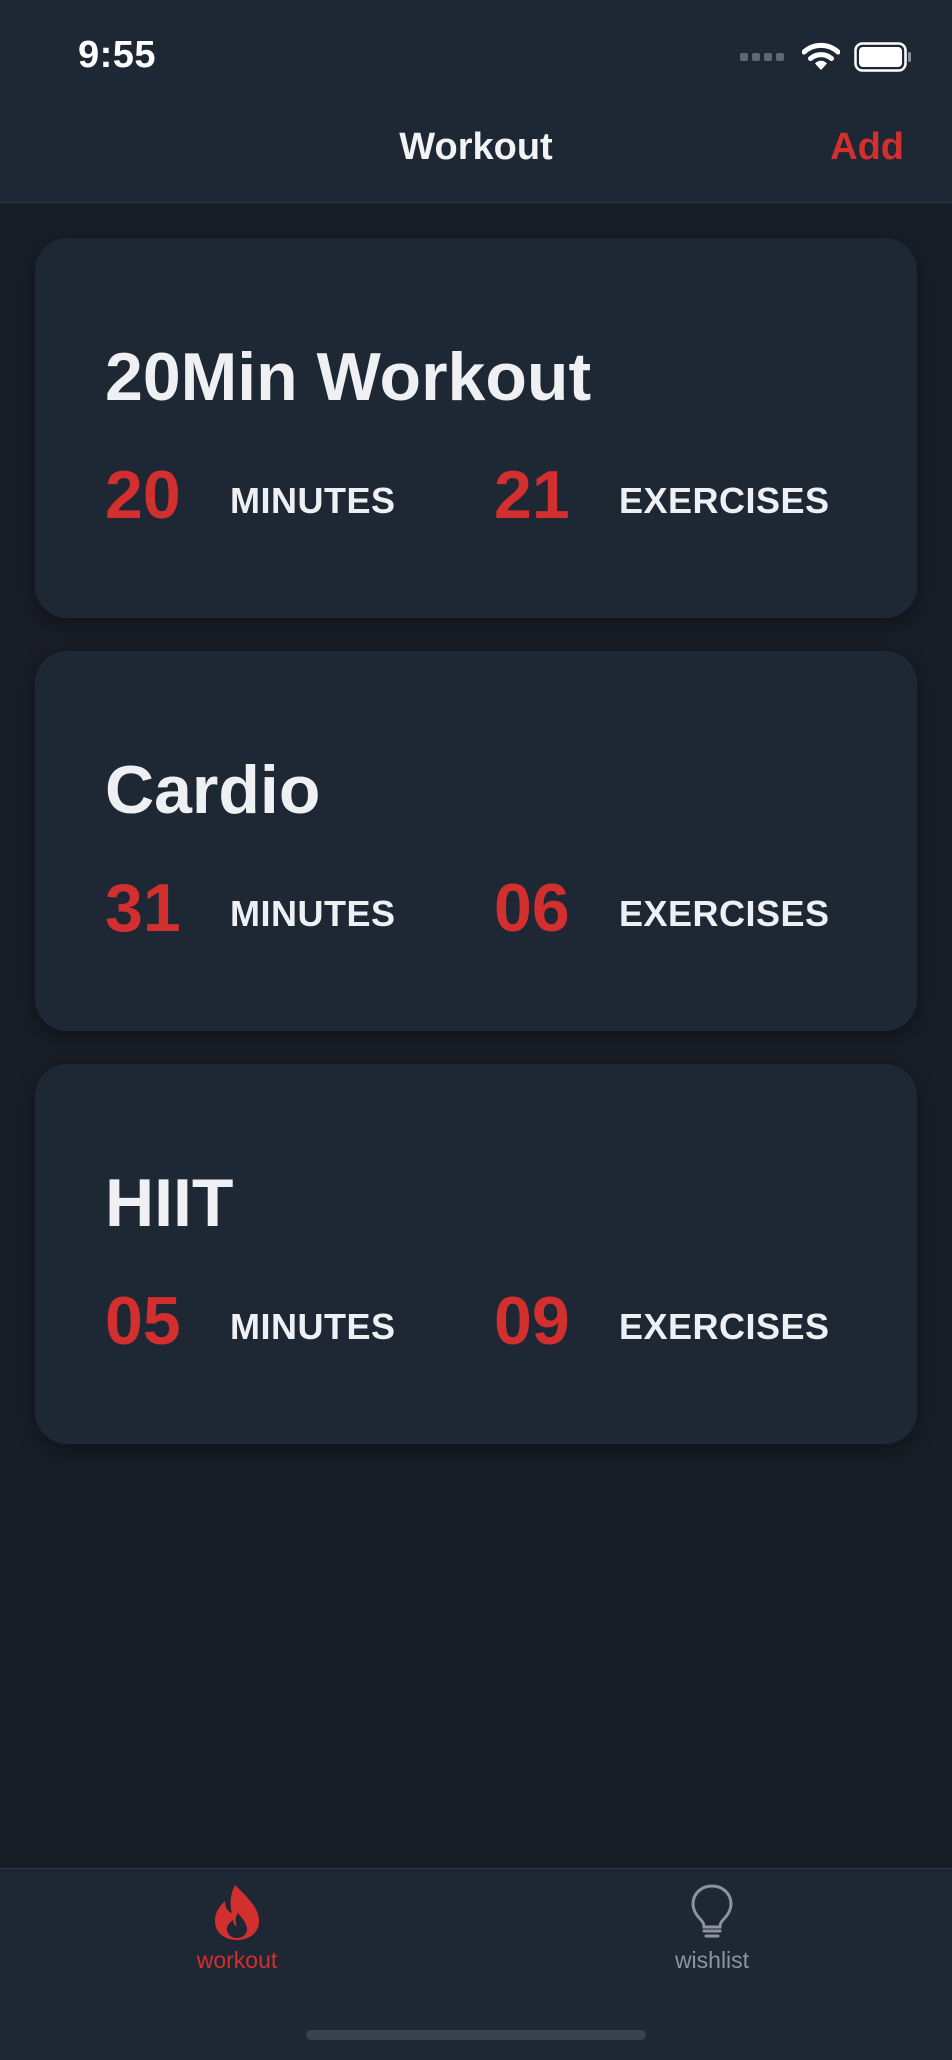 This screenshot has width=952, height=2060. I want to click on add-button: Add, so click(867, 147).